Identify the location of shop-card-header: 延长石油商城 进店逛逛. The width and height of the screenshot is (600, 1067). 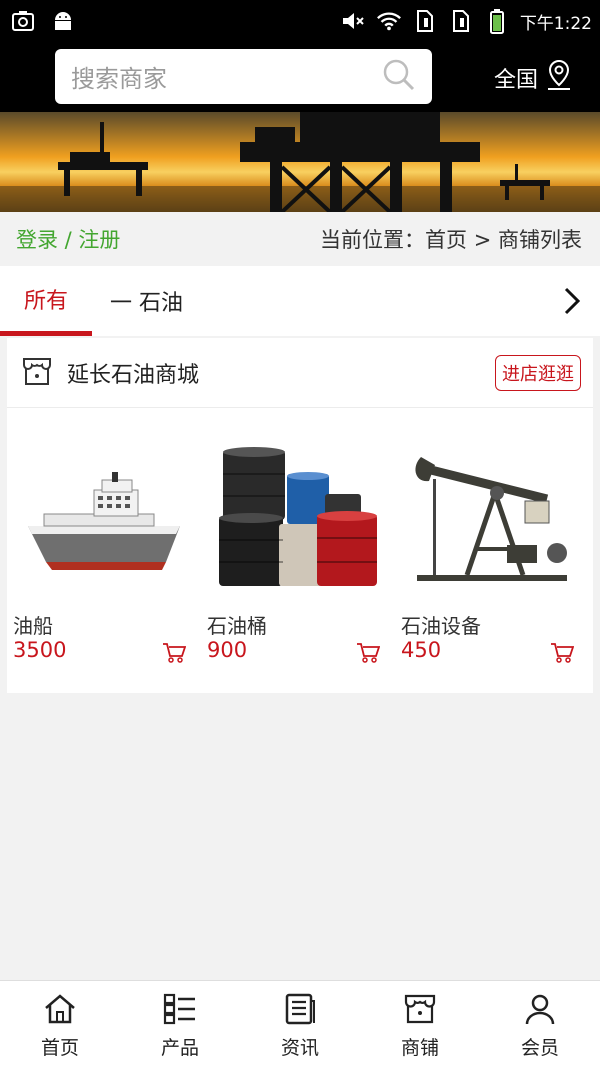
(300, 373).